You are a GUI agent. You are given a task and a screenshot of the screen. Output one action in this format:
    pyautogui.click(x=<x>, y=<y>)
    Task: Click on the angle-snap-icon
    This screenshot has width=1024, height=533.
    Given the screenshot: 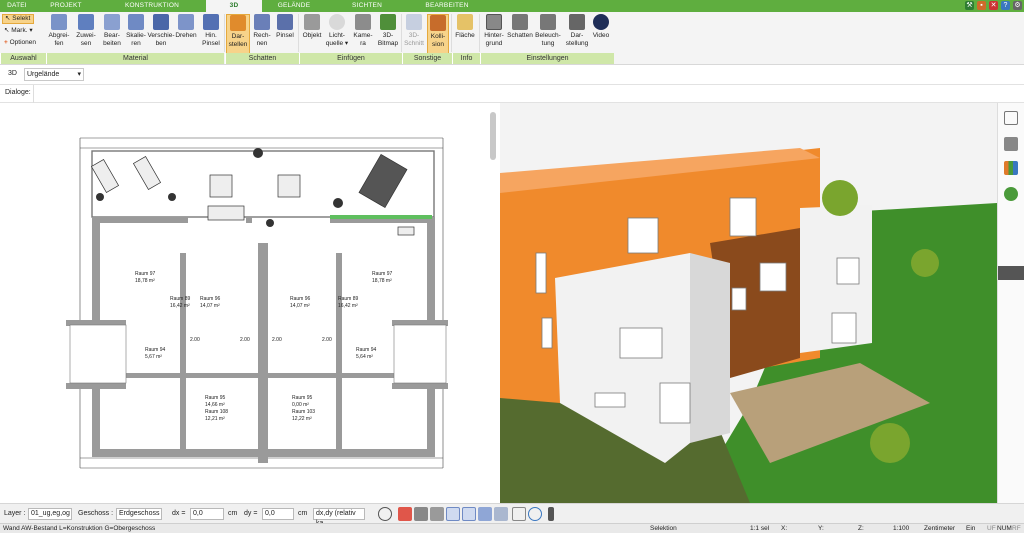 What is the action you would take?
    pyautogui.click(x=469, y=514)
    